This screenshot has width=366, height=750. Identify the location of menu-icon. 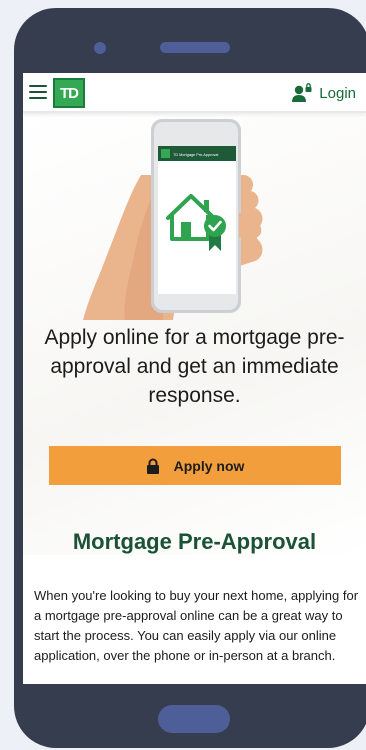
(38, 92).